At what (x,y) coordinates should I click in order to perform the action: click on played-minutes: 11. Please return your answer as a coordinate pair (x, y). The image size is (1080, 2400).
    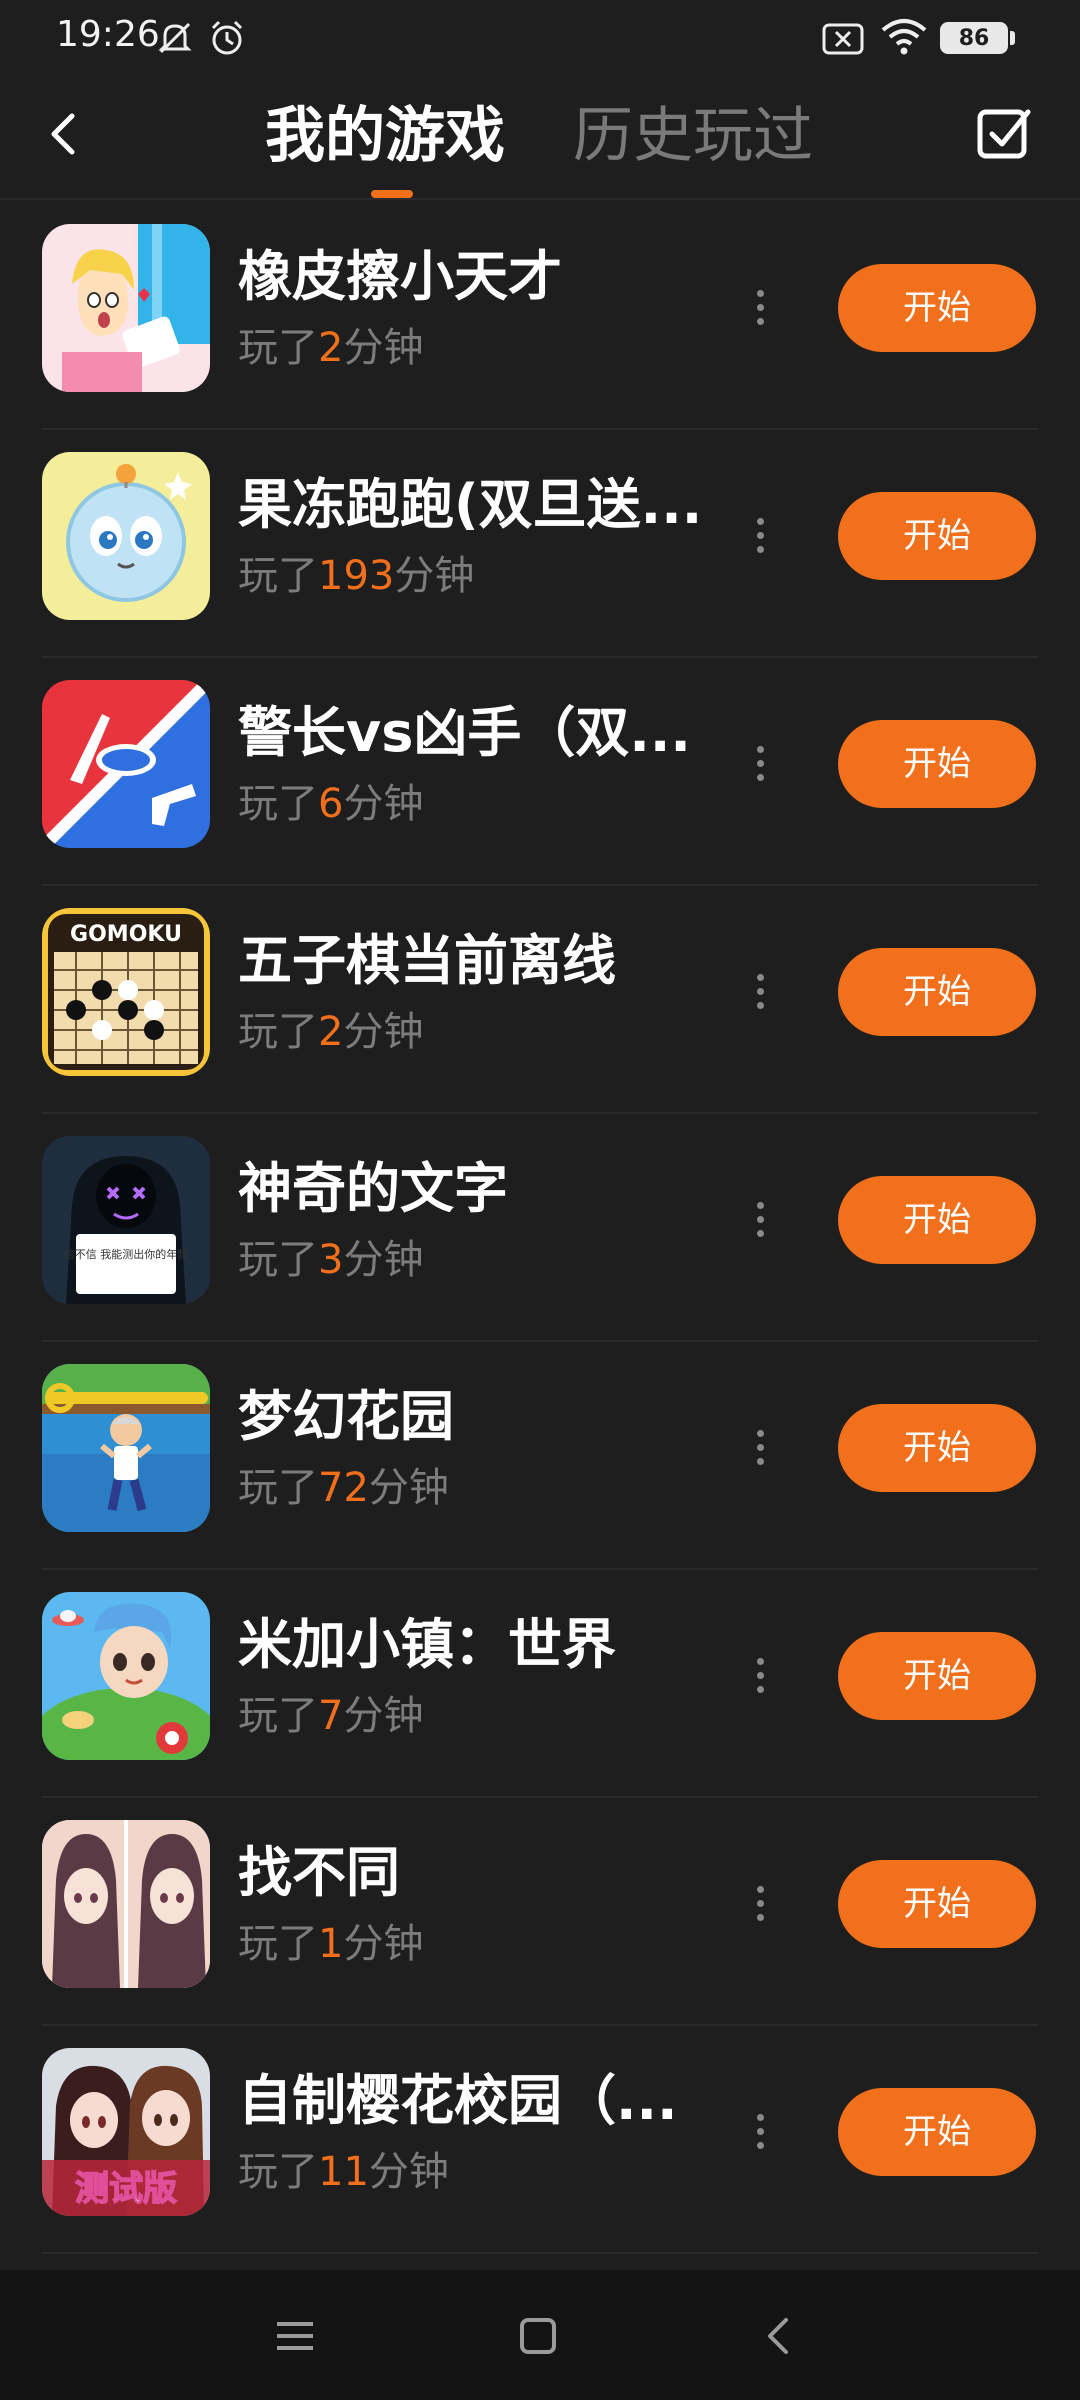
    Looking at the image, I should click on (343, 2172).